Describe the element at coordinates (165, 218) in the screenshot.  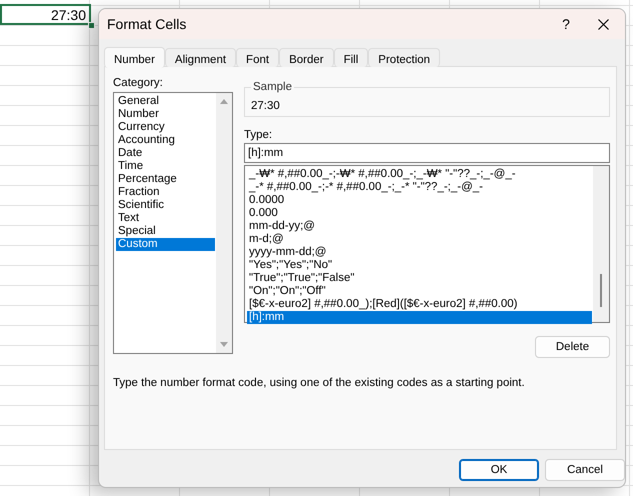
I see `list-item: Text` at that location.